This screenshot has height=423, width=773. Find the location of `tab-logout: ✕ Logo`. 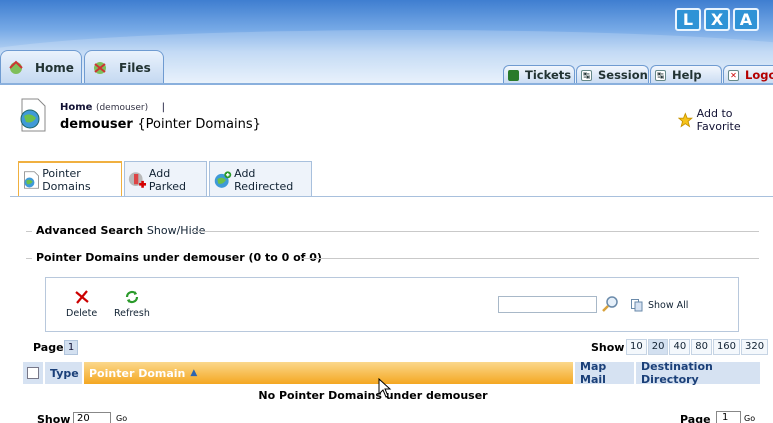

tab-logout: ✕ Logo is located at coordinates (748, 74).